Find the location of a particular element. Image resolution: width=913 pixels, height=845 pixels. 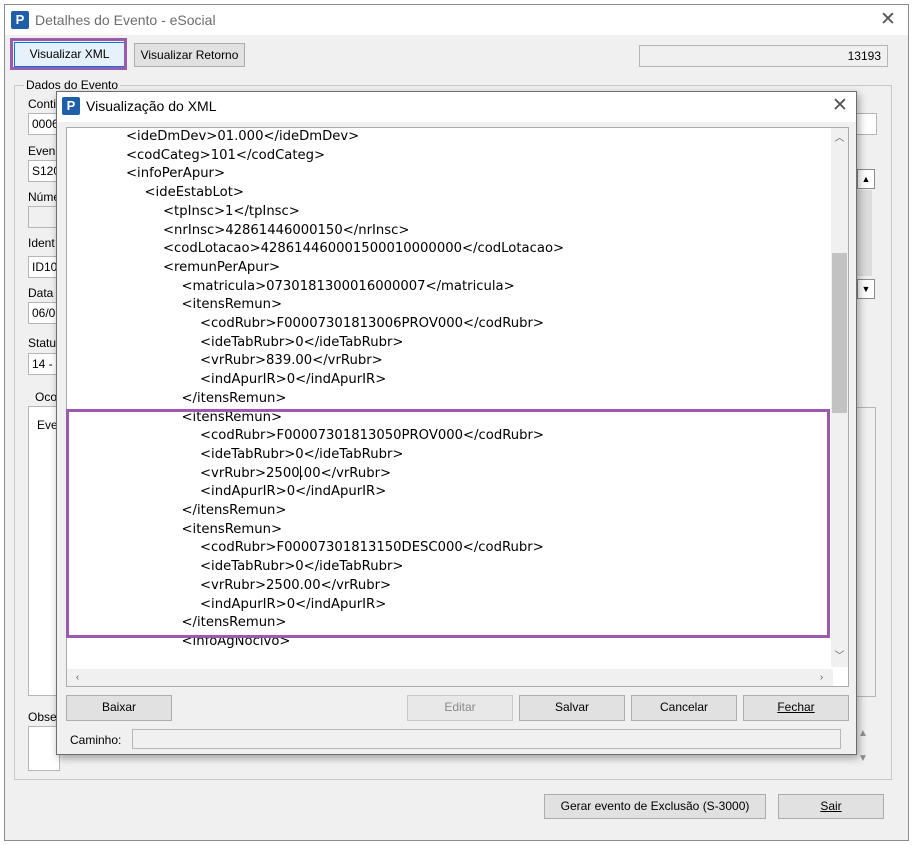

exit-button: Sair is located at coordinates (831, 806).